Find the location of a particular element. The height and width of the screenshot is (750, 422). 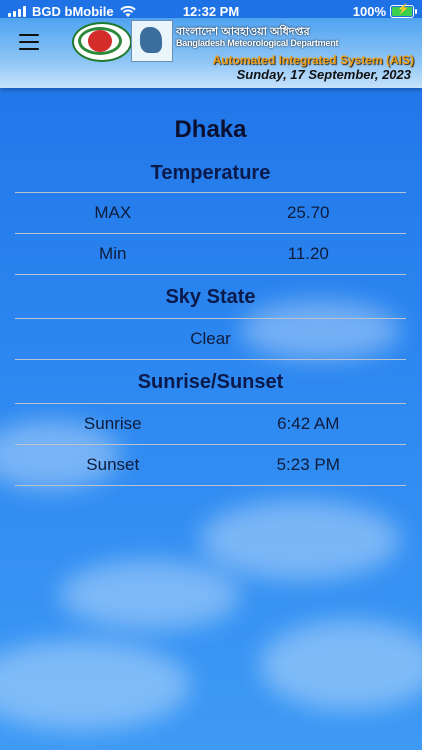

temperature-heading: Temperature is located at coordinates (210, 173).